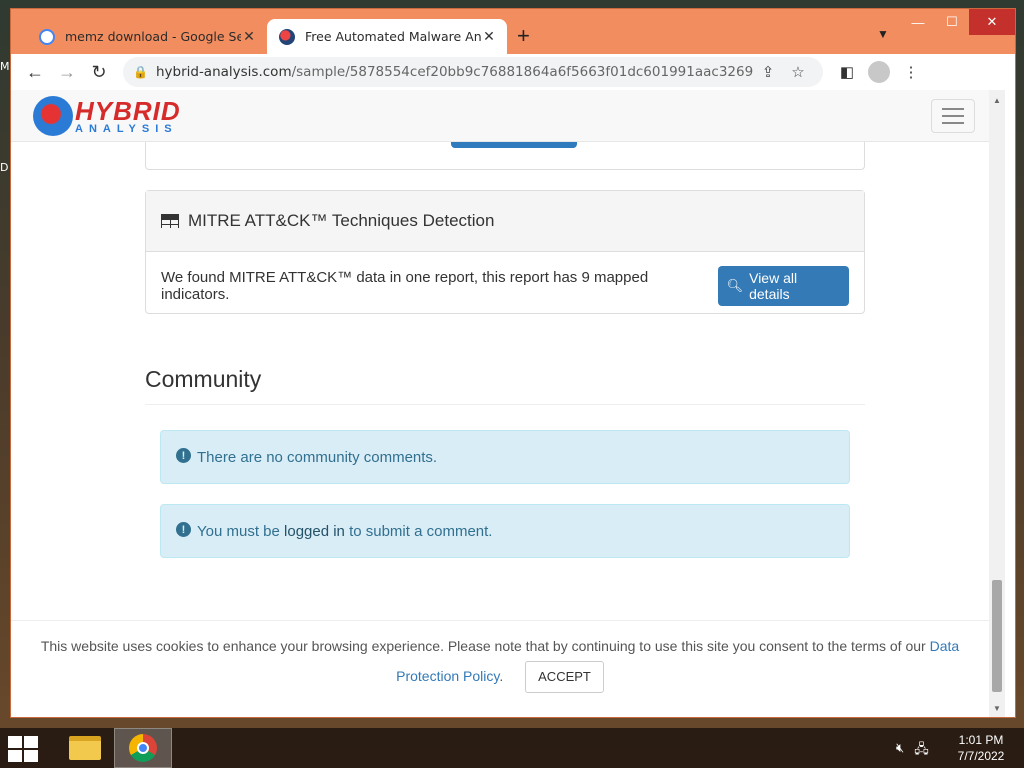 The width and height of the screenshot is (1024, 768). I want to click on mitre-heading-text: MITRE ATT&CK™ Techniques Detection, so click(341, 220).